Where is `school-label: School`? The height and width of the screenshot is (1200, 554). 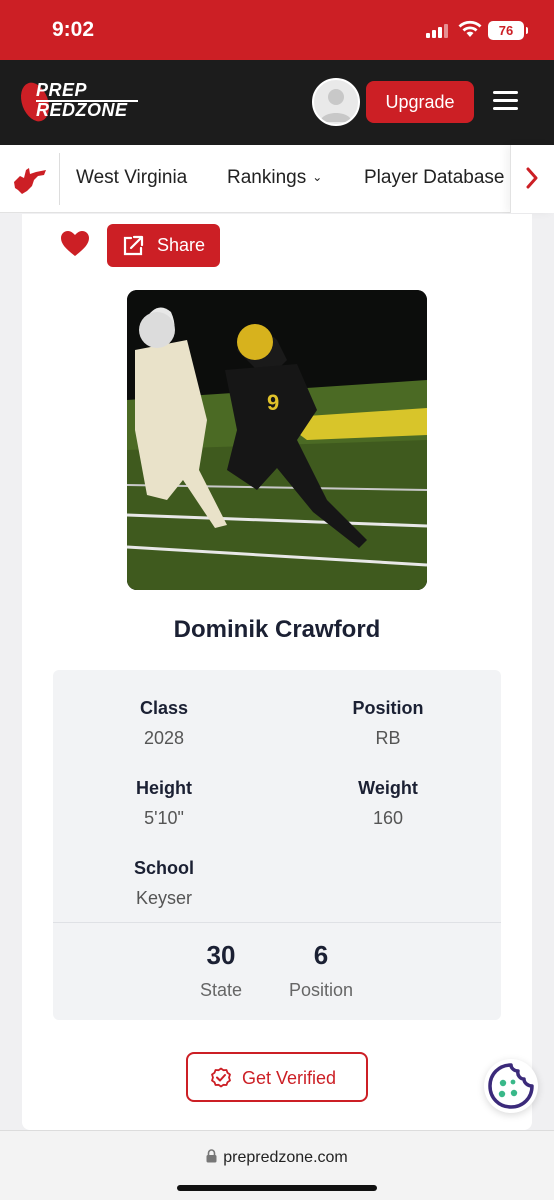
school-label: School is located at coordinates (163, 868).